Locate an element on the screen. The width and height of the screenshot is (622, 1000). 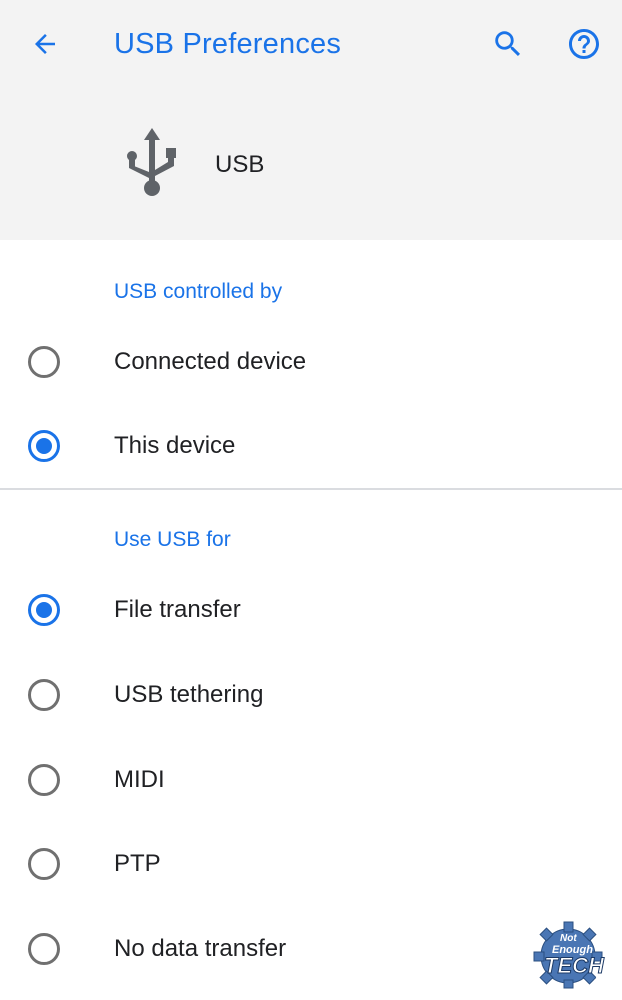
option-label: MIDI is located at coordinates (139, 779).